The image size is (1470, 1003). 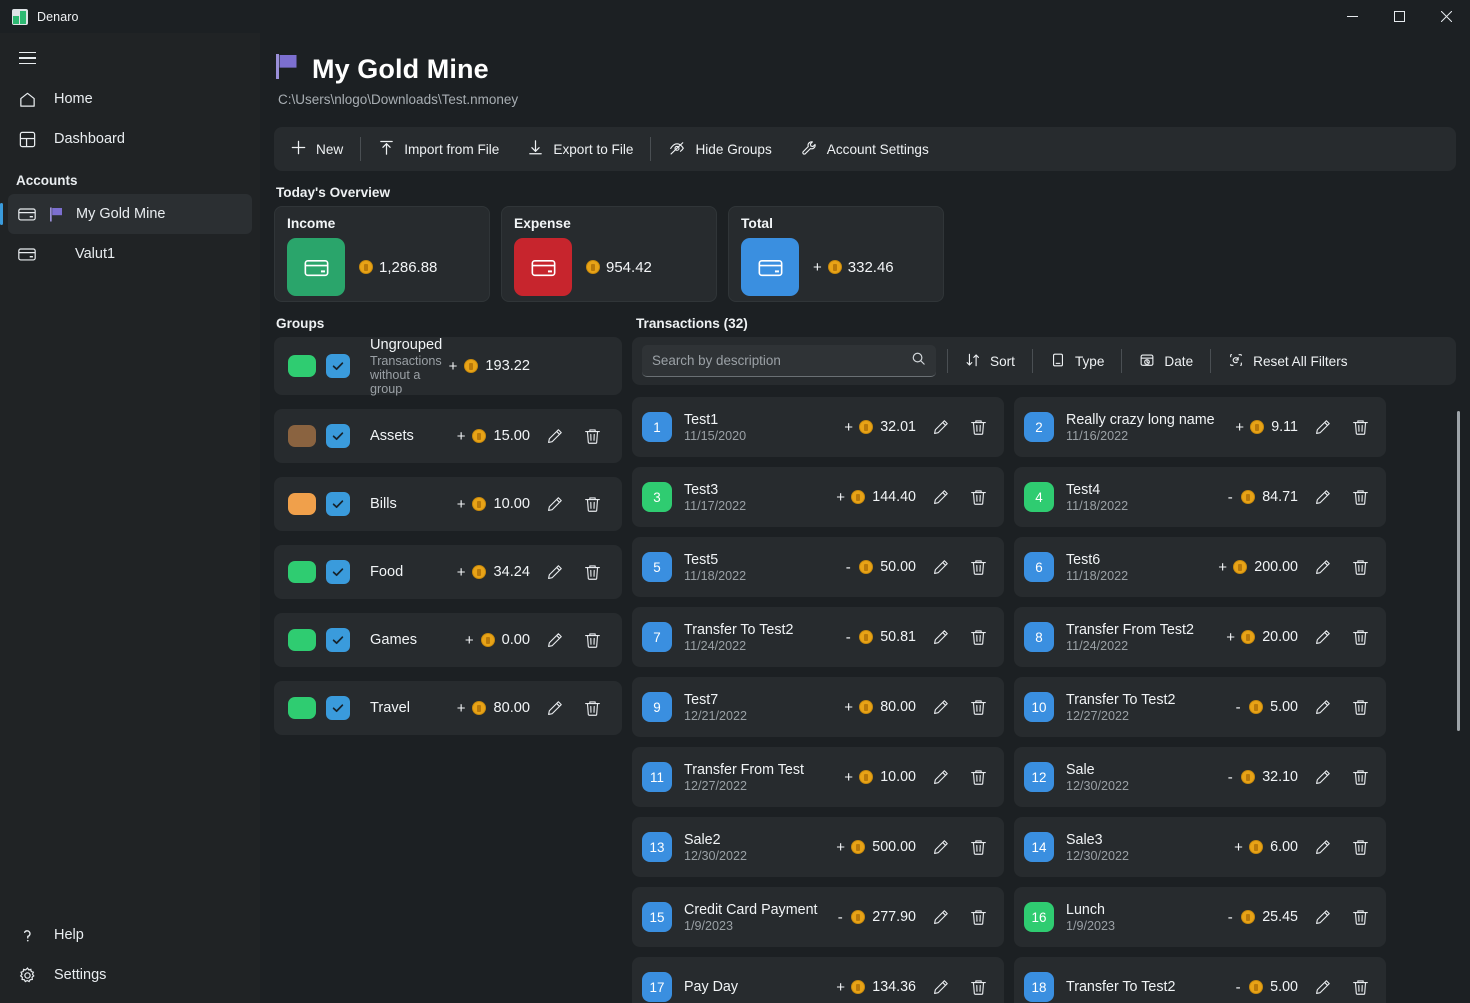 I want to click on transaction-row: 9 Test7 12/21/2022 +80.00, so click(x=818, y=707).